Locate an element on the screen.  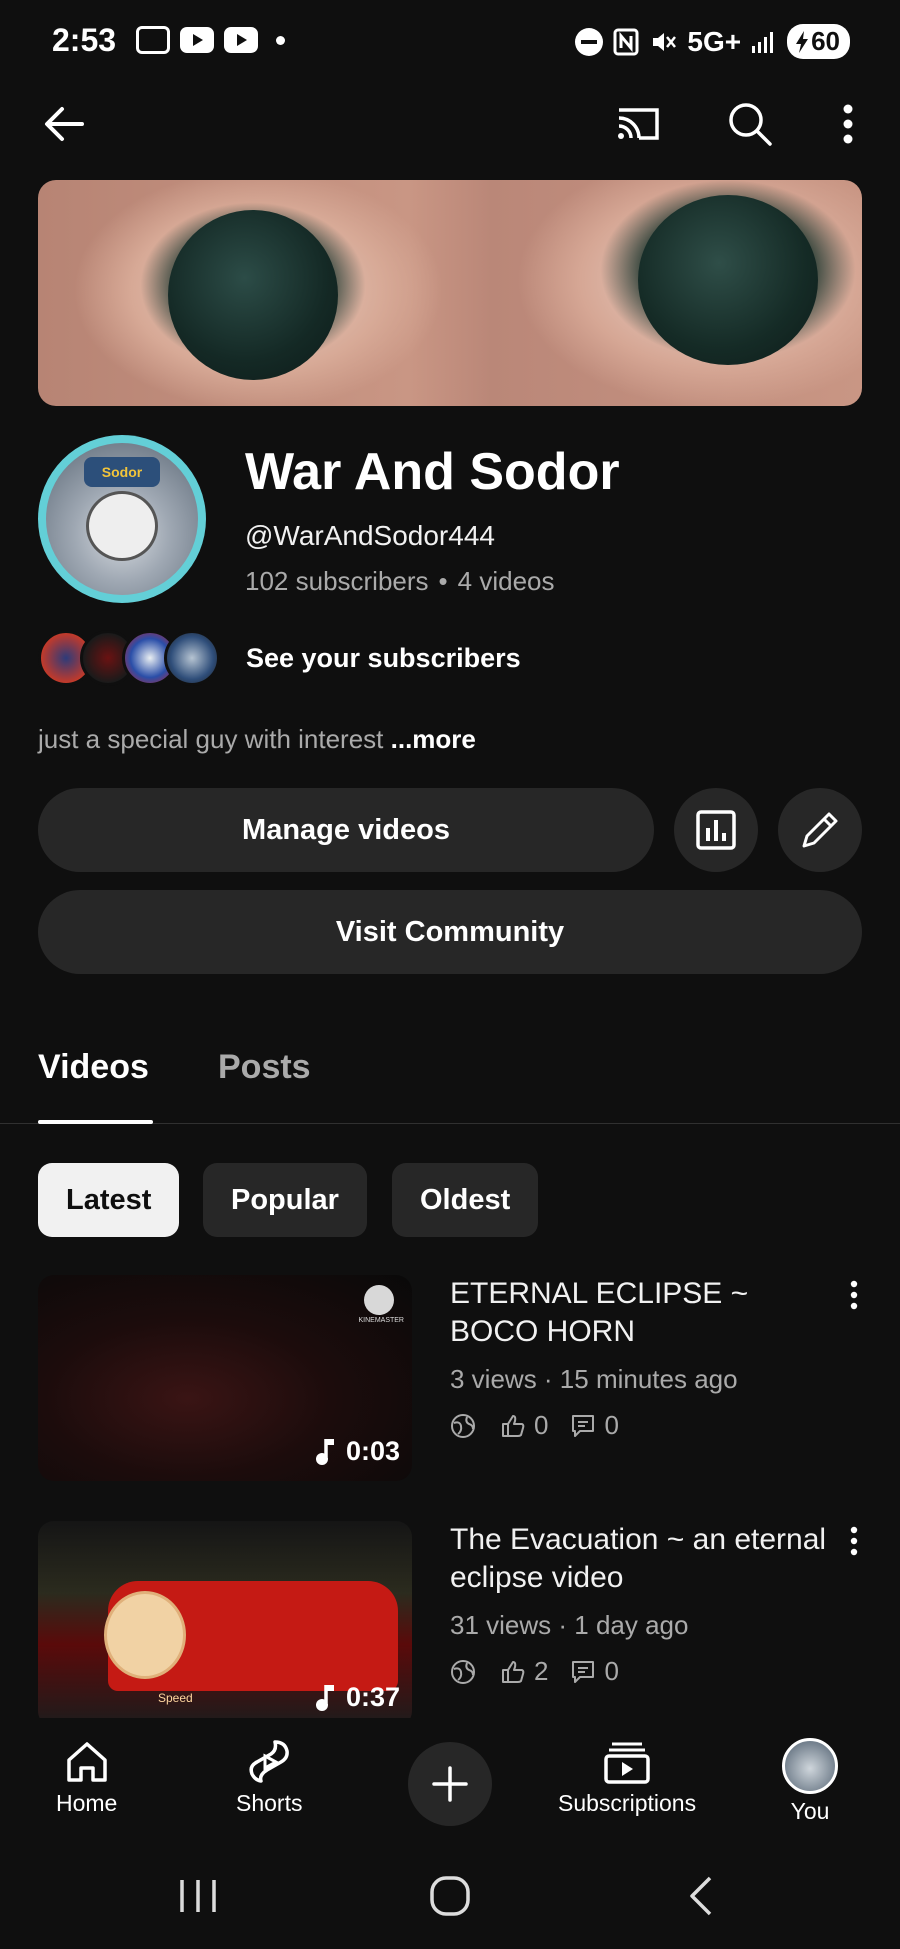
status-bar: 2:53 5G+ 60 is located at coordinates (450, 44).